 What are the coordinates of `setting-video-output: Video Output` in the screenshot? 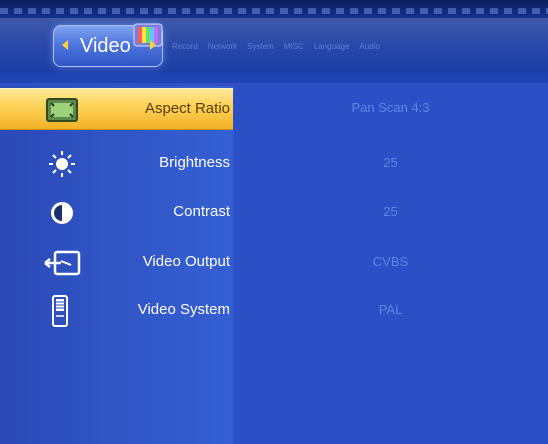 It's located at (116, 262).